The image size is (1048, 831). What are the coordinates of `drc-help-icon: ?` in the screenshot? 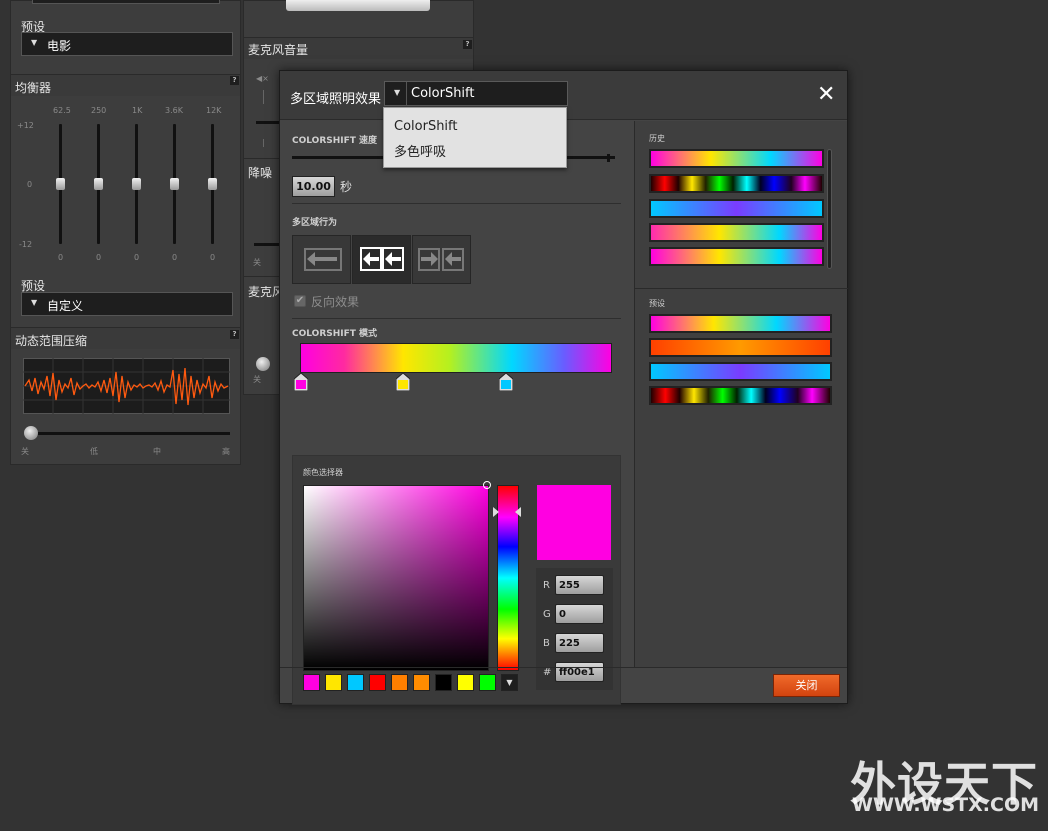 It's located at (234, 334).